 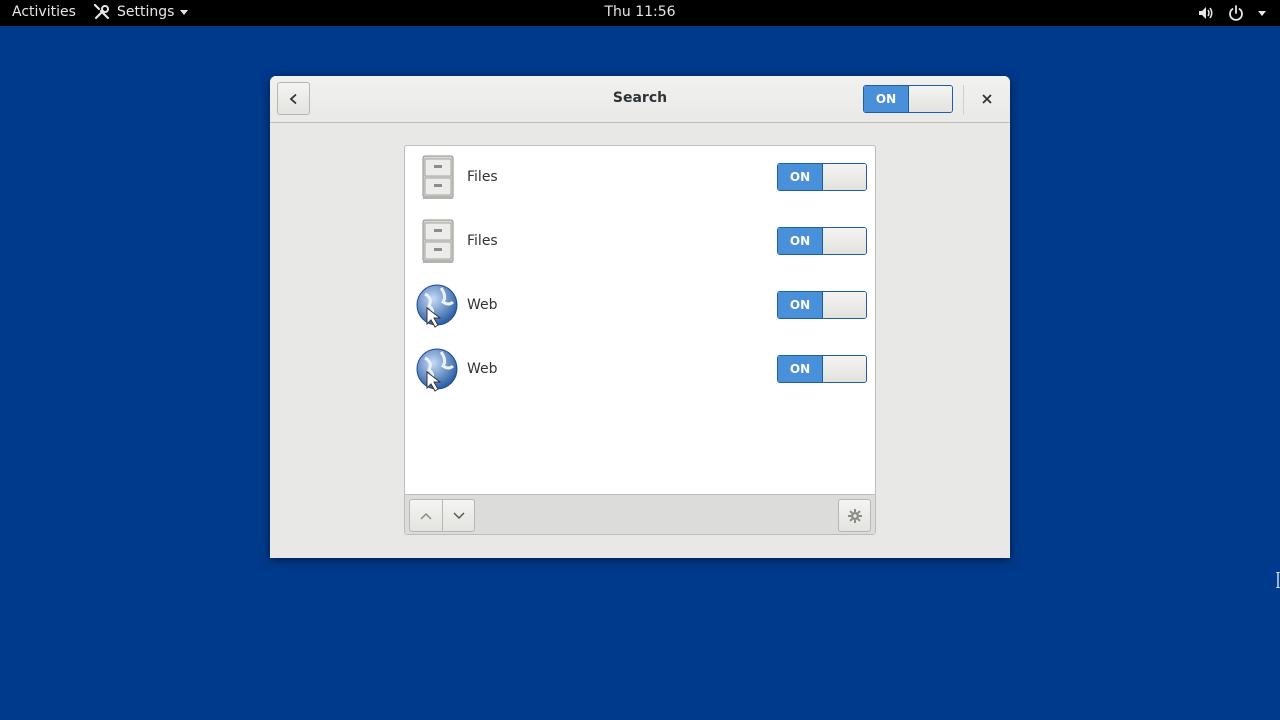 I want to click on close-icon, so click(x=987, y=99).